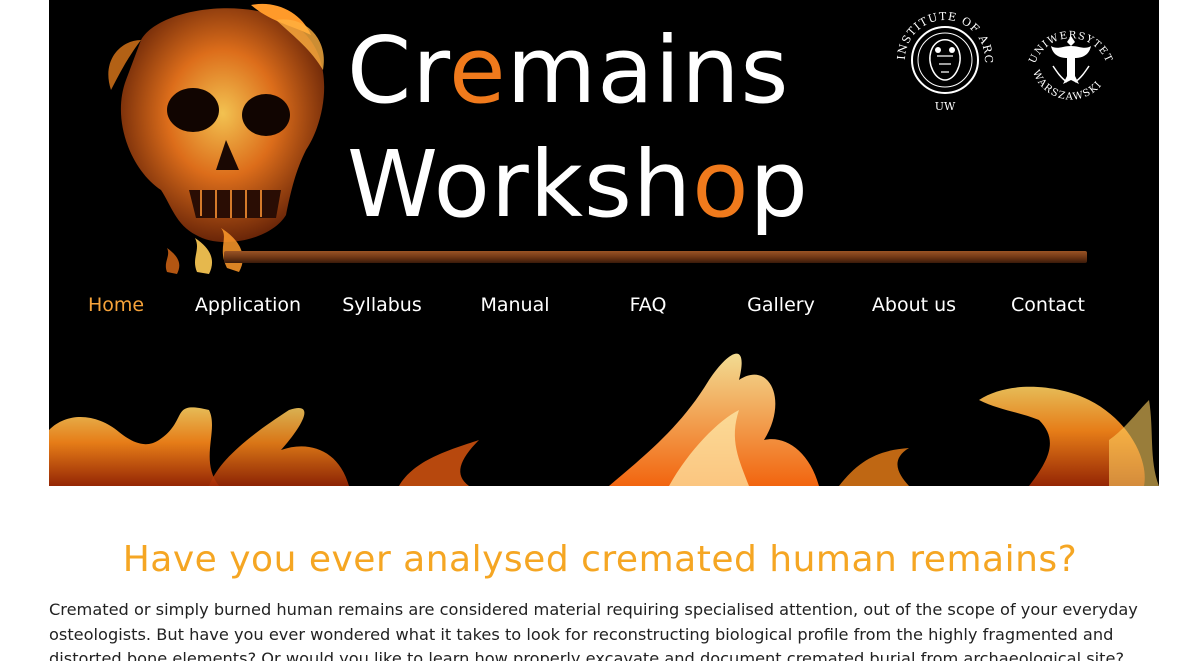 The width and height of the screenshot is (1200, 661). What do you see at coordinates (515, 305) in the screenshot?
I see `nav-item-manual: Manual` at bounding box center [515, 305].